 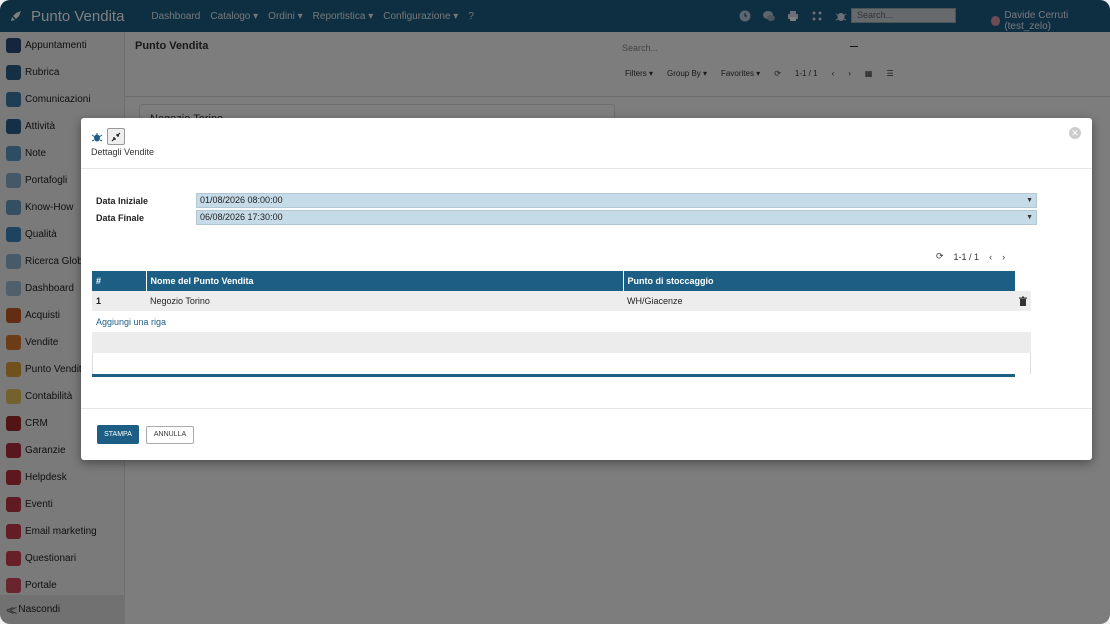 What do you see at coordinates (1023, 301) in the screenshot?
I see `trash-icon` at bounding box center [1023, 301].